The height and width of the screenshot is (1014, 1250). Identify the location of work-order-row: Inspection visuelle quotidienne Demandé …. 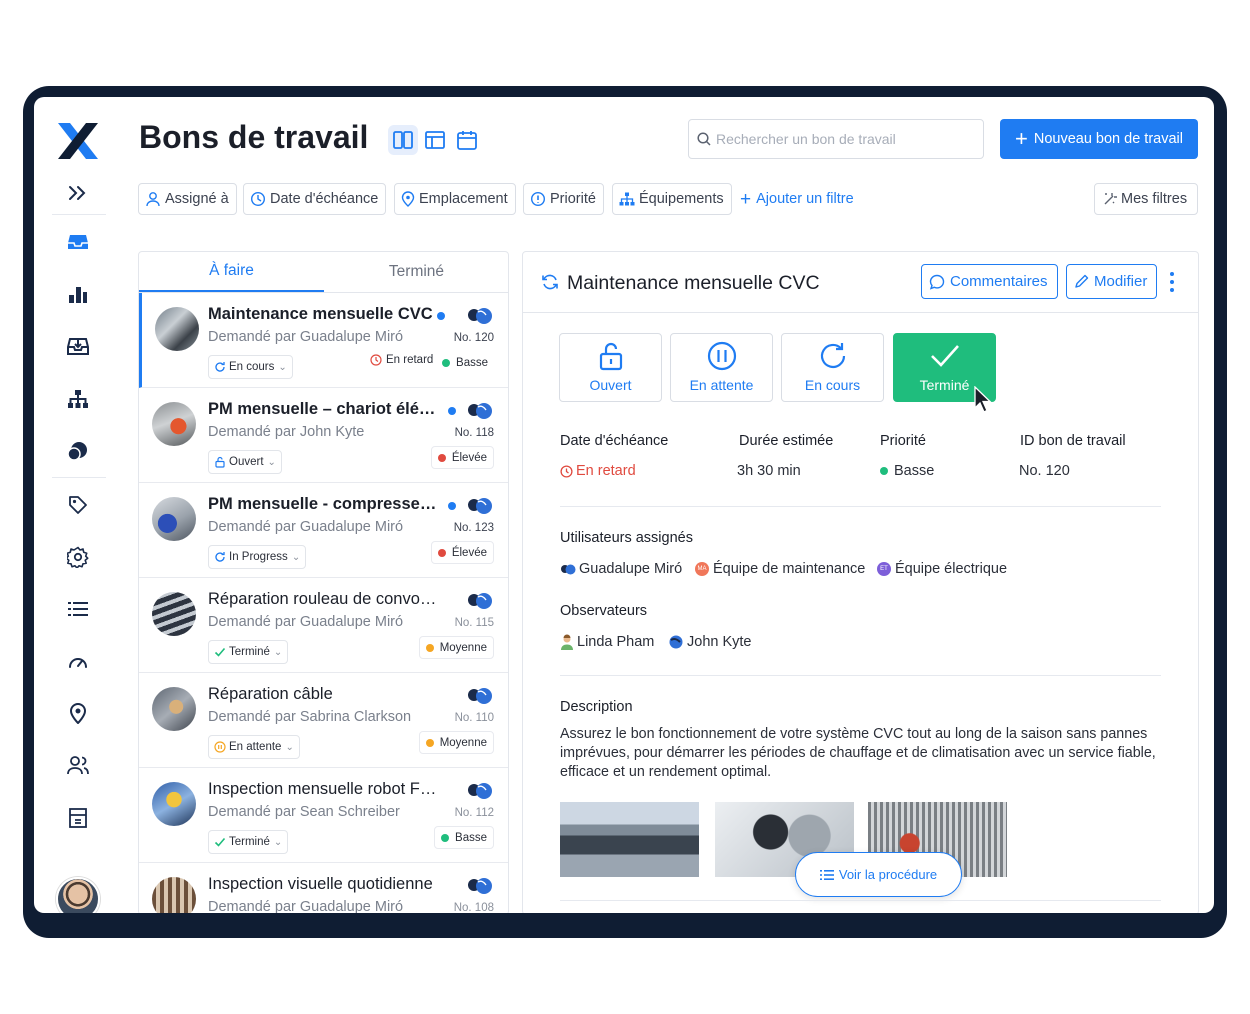
(323, 888).